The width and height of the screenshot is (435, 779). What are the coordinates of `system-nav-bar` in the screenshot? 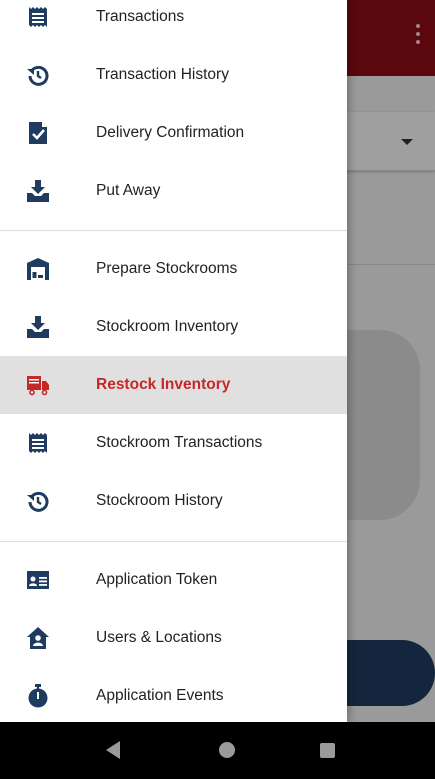 It's located at (217, 750).